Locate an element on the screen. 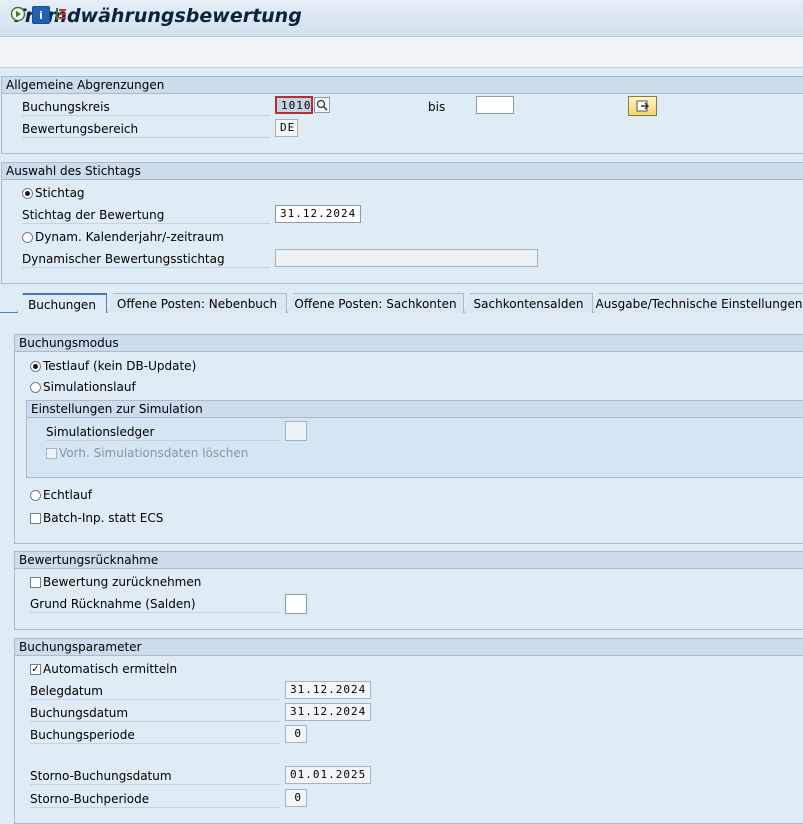 This screenshot has width=803, height=824. posting-period-field: 0 is located at coordinates (296, 734).